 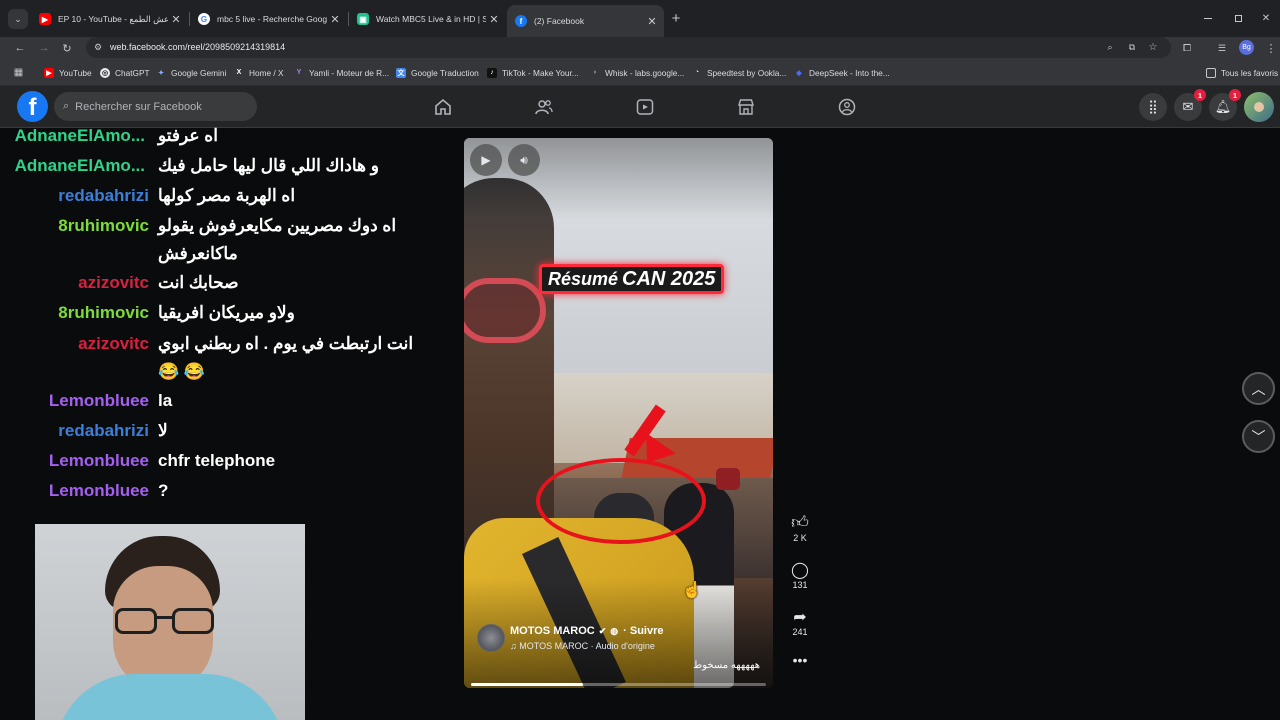 What do you see at coordinates (132, 72) in the screenshot?
I see `bookmark-label: ChatGPT` at bounding box center [132, 72].